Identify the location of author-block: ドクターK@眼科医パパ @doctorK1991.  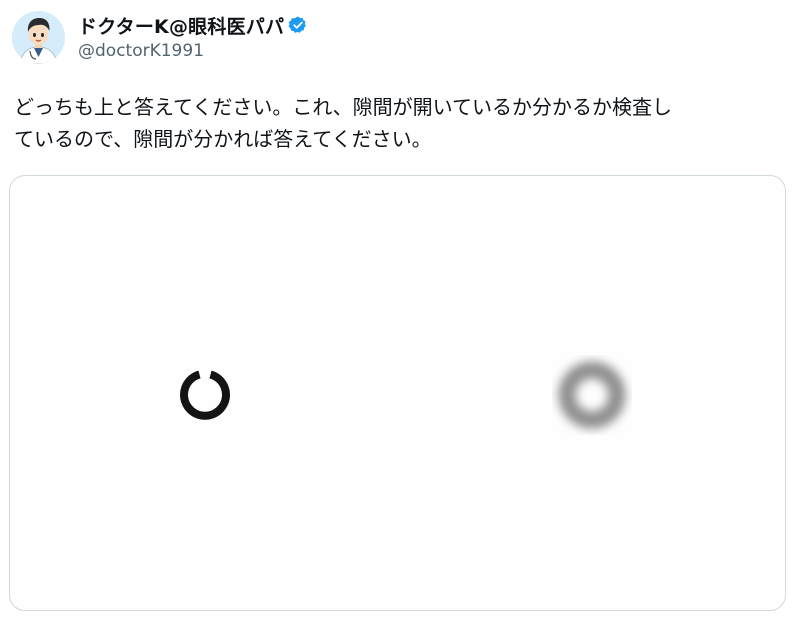
(193, 35).